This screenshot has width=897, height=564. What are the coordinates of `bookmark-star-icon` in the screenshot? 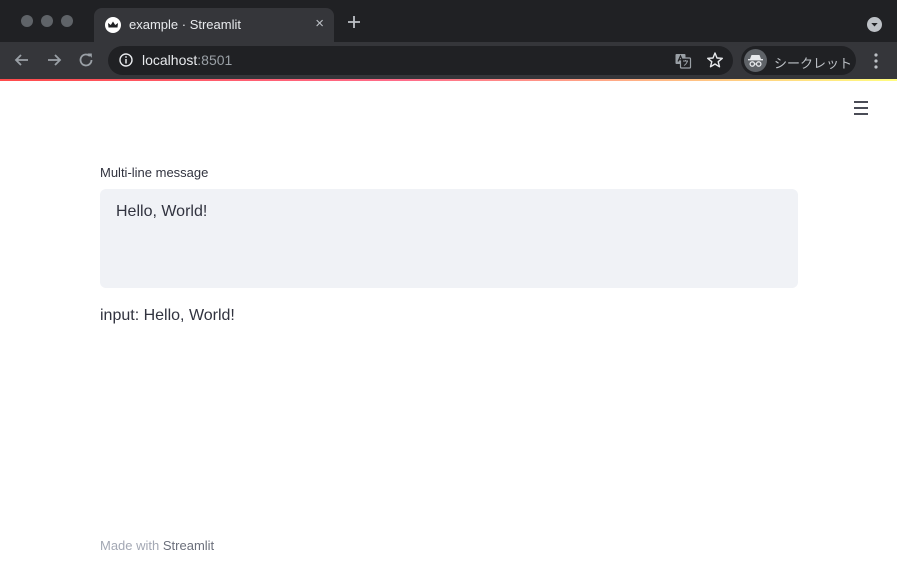 It's located at (715, 60).